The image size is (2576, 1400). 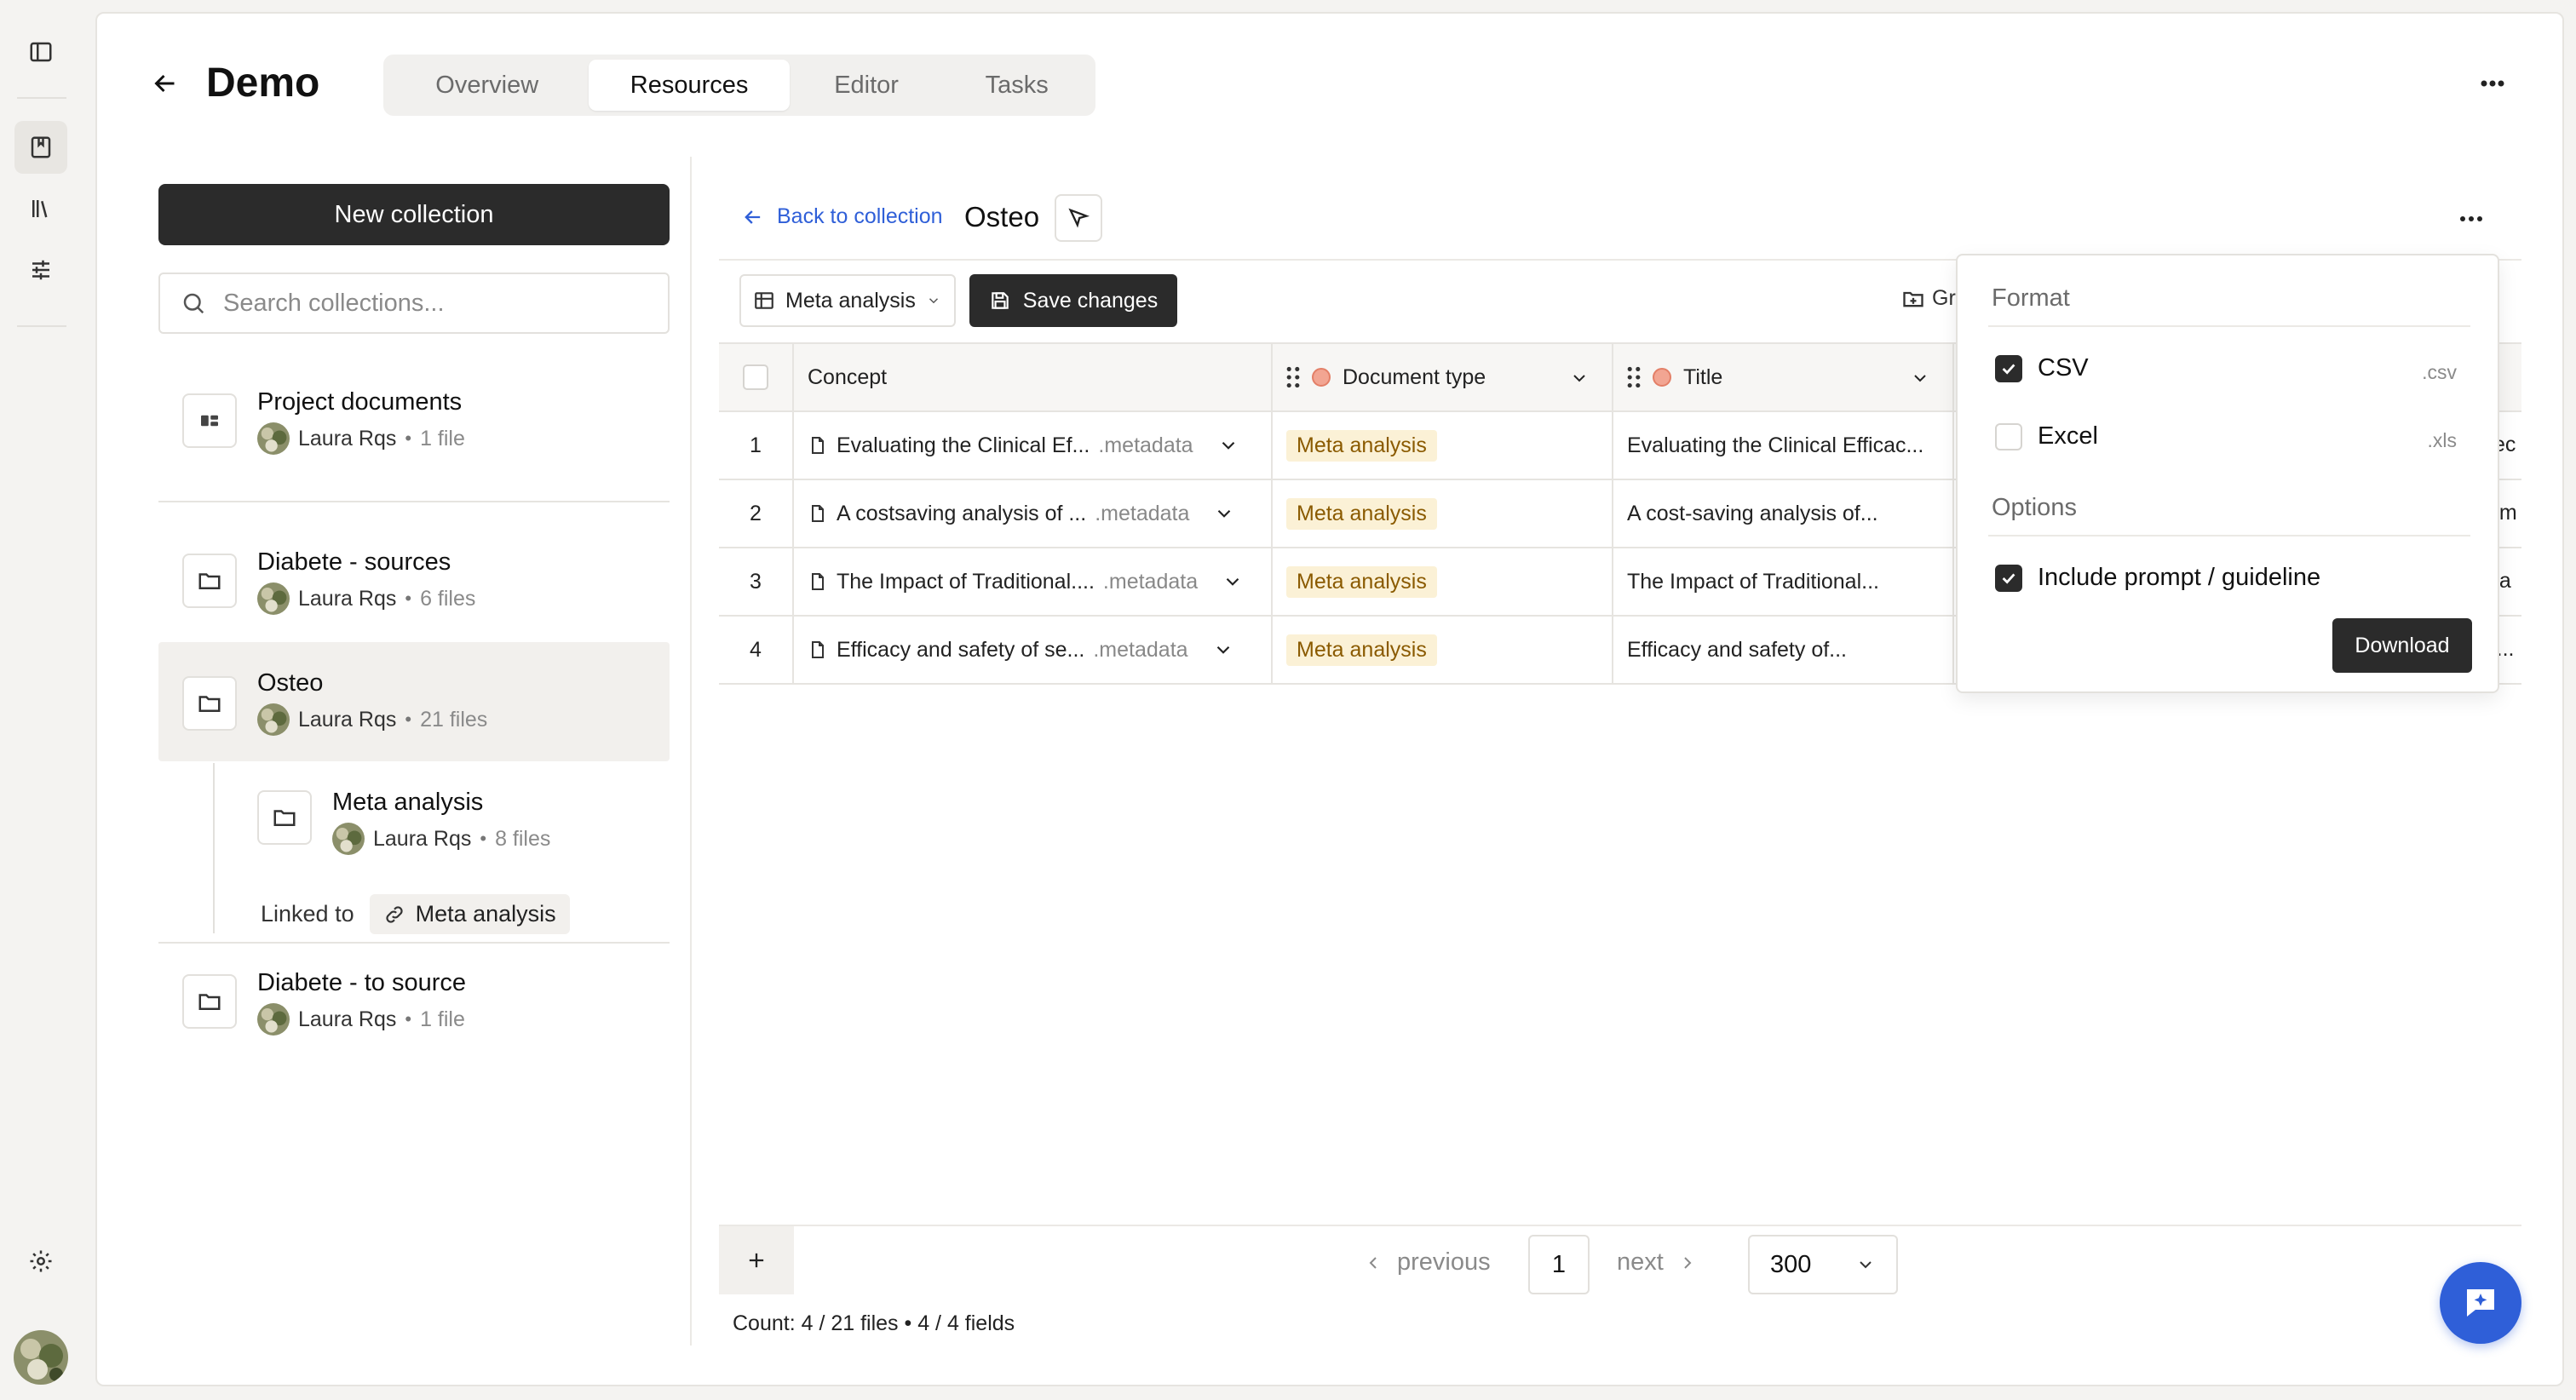 What do you see at coordinates (41, 1357) in the screenshot?
I see `user-avatar` at bounding box center [41, 1357].